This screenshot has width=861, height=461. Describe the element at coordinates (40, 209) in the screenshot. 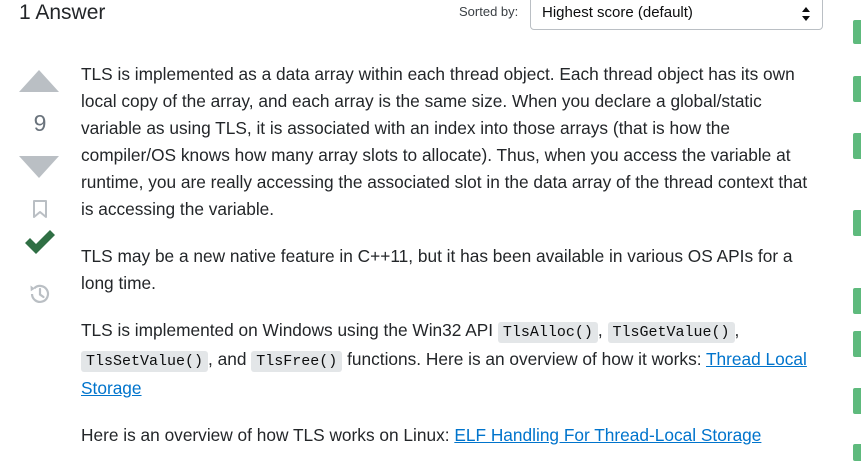

I see `bookmark-icon` at that location.